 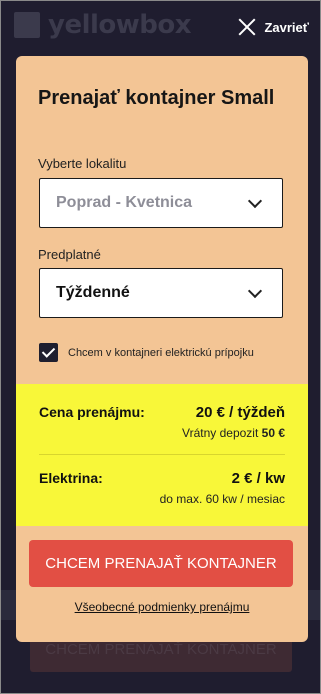 I want to click on rent-container-button: CHCEM PRENAJAŤ KONTAJNER, so click(x=161, y=563).